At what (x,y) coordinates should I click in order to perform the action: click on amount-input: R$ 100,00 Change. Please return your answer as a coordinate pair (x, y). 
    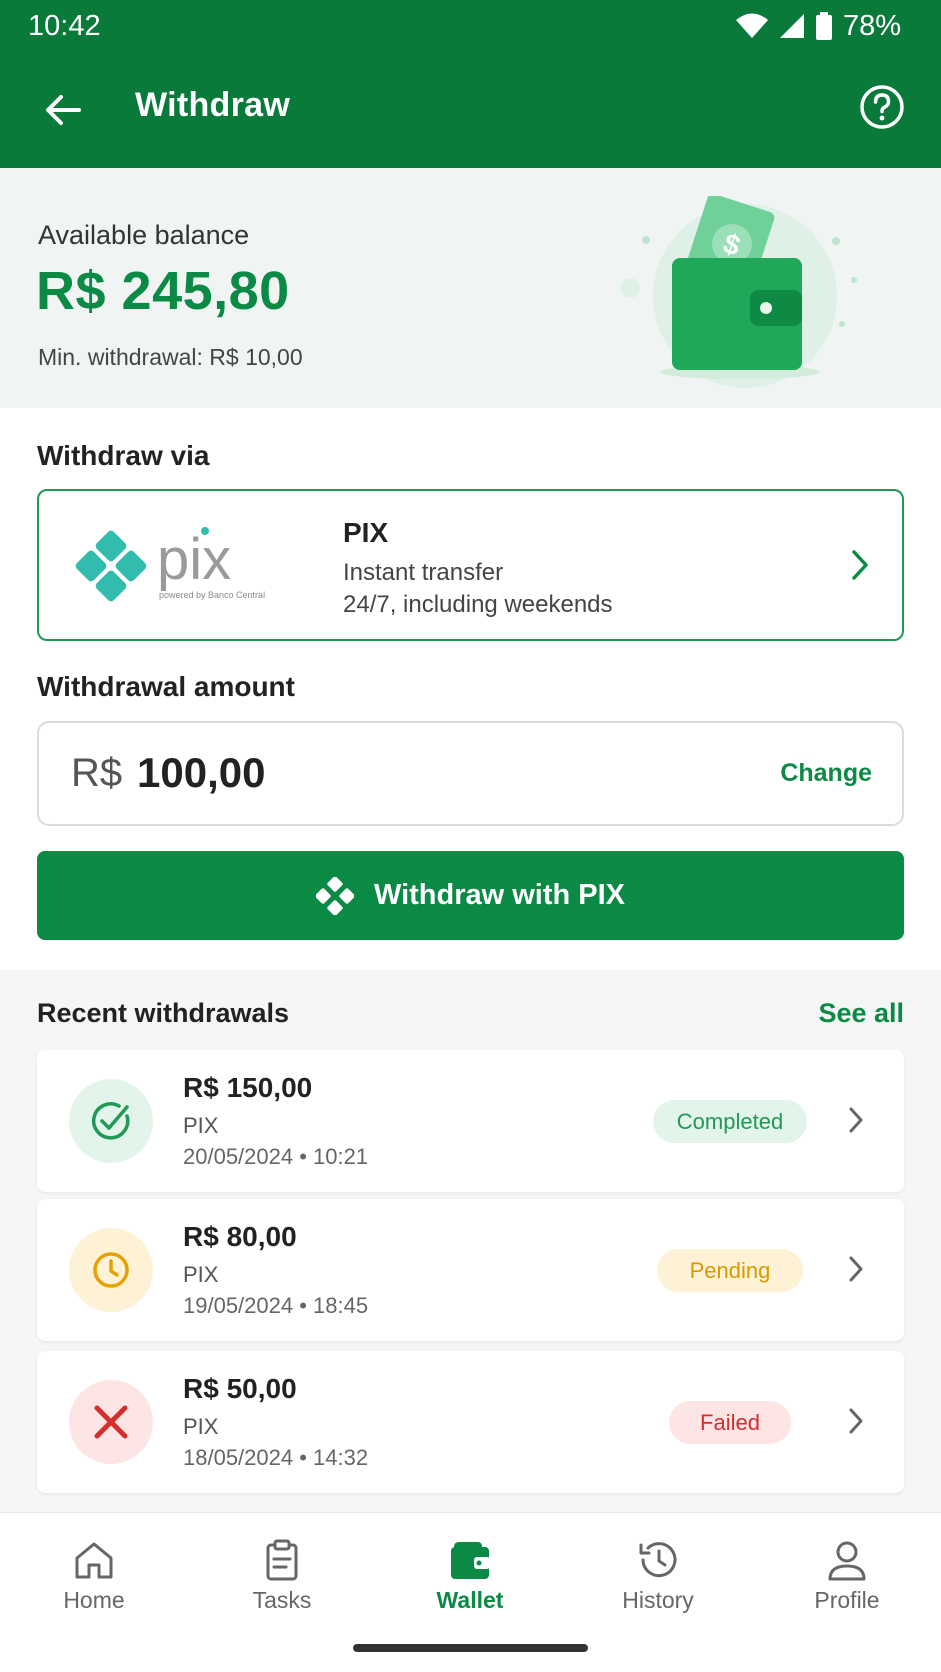
    Looking at the image, I should click on (470, 773).